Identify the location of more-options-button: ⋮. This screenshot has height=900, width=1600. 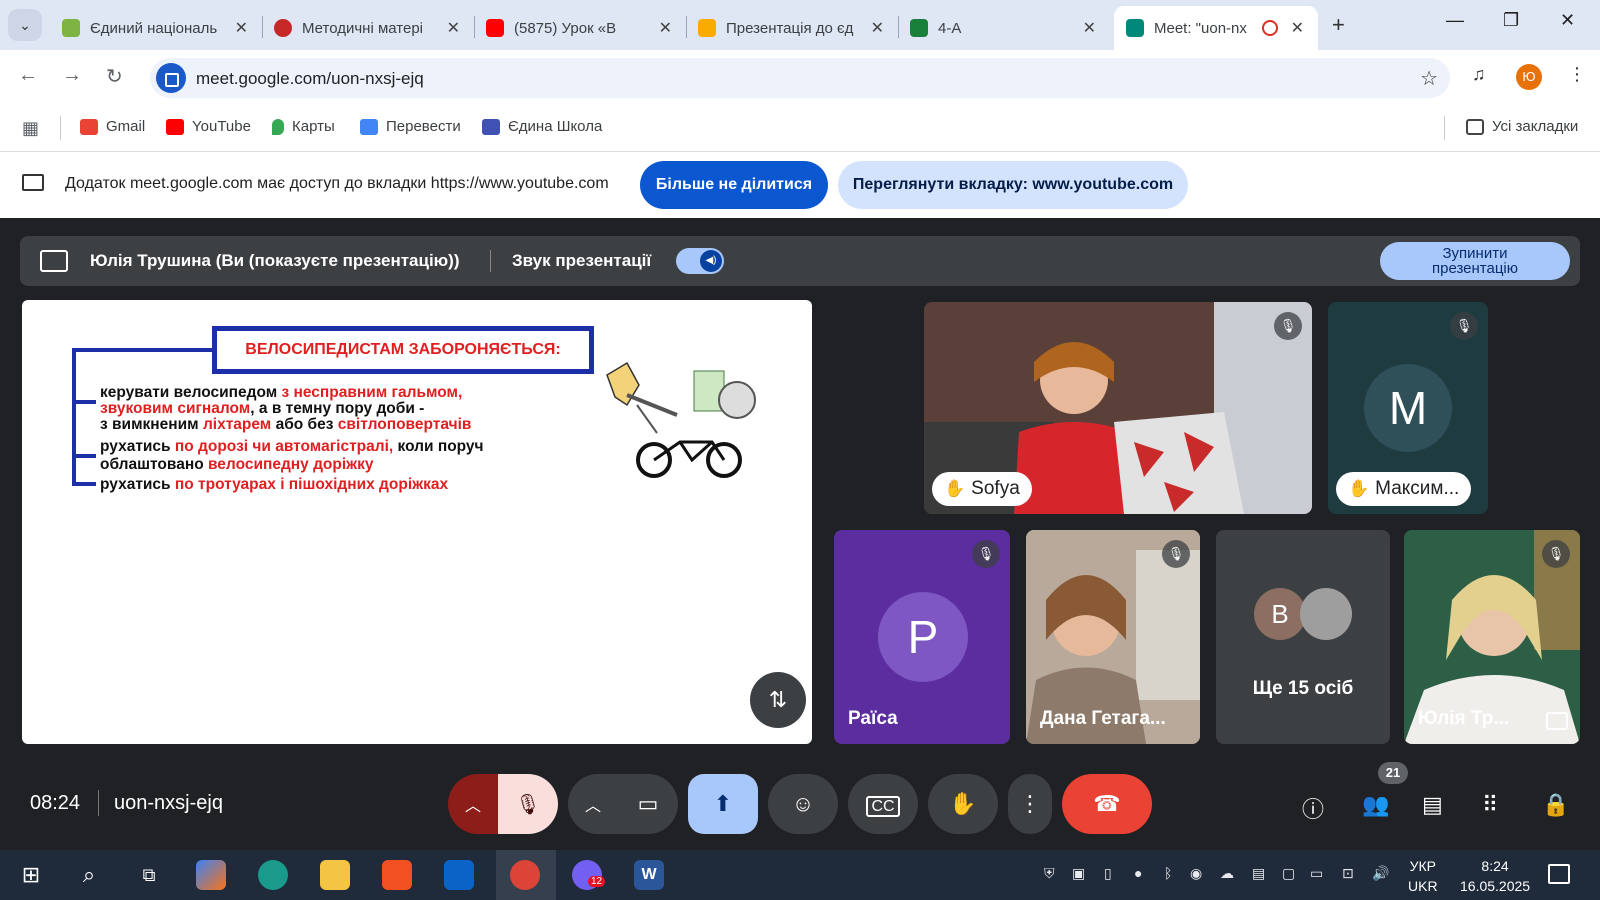
(1030, 804).